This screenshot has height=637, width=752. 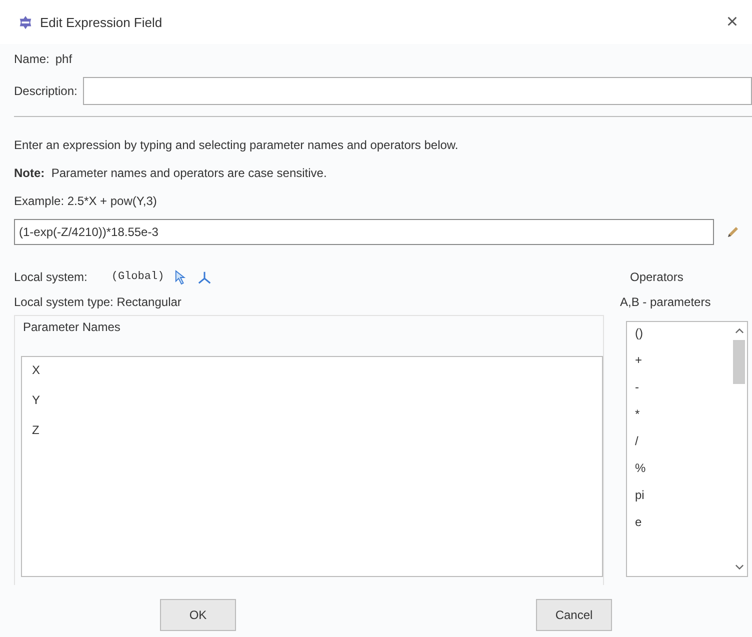 What do you see at coordinates (732, 22) in the screenshot?
I see `close-button: ×` at bounding box center [732, 22].